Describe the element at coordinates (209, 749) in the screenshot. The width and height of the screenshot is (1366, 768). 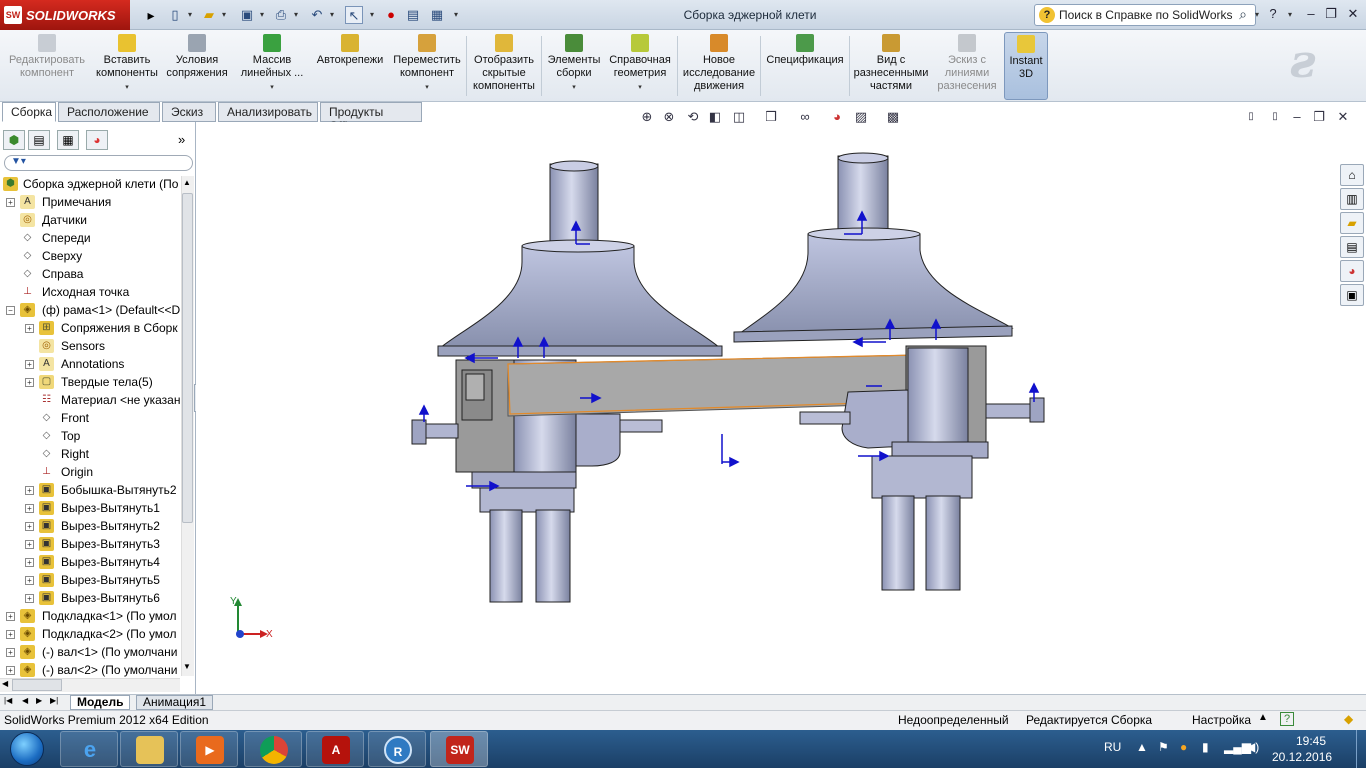
I see `taskbar-media-player: ▶` at that location.